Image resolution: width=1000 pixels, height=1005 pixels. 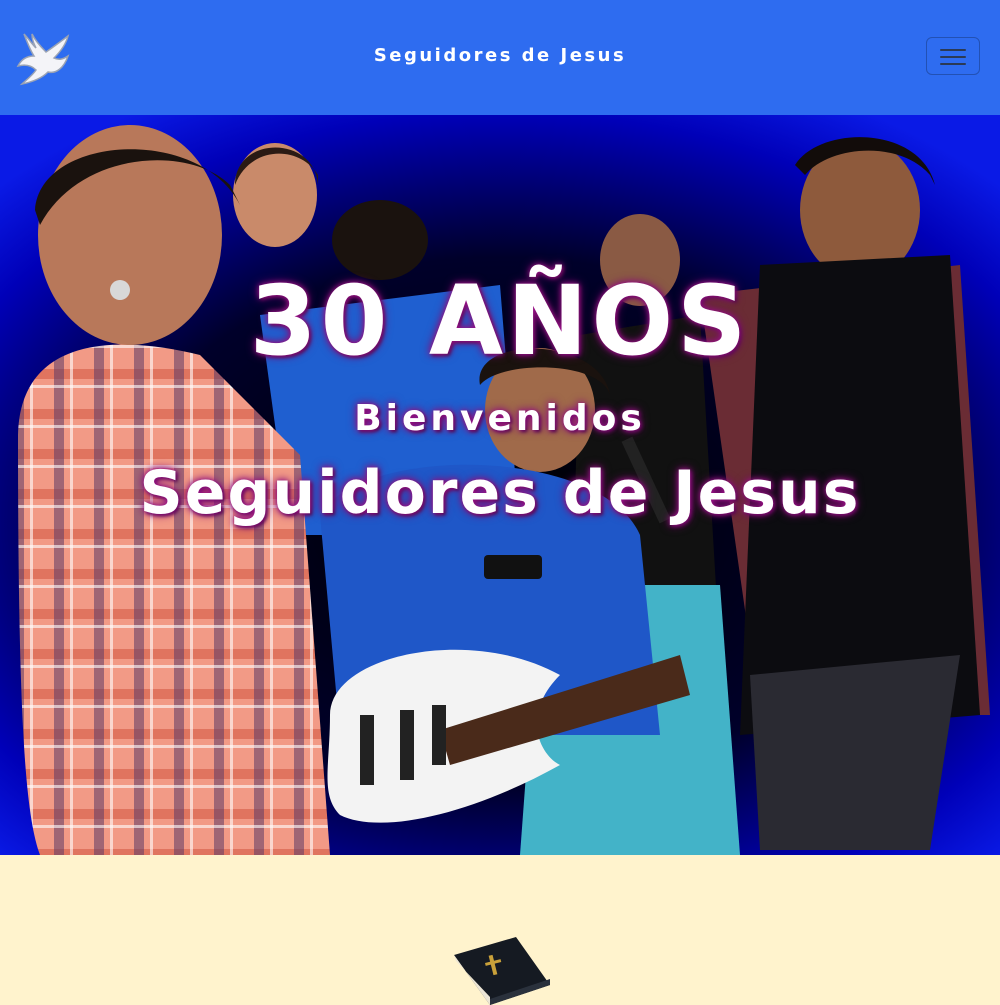 I want to click on navbar: Seguidores de Jesus, so click(x=500, y=57).